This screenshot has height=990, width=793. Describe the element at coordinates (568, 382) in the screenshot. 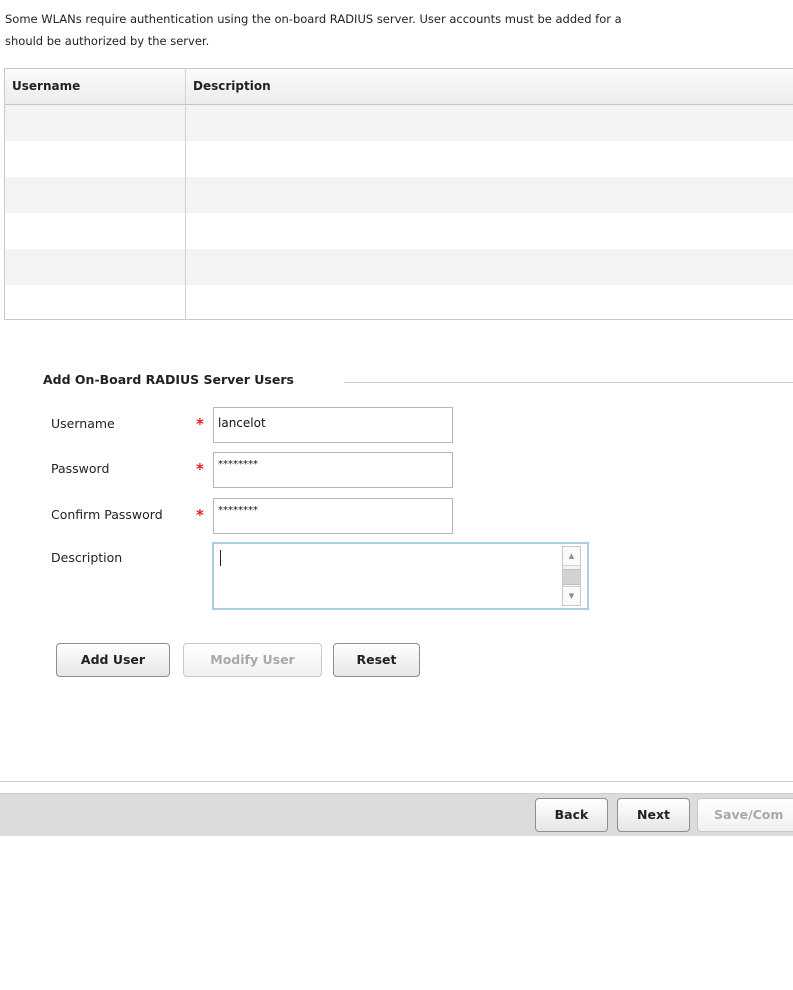

I see `fieldset-divider` at that location.